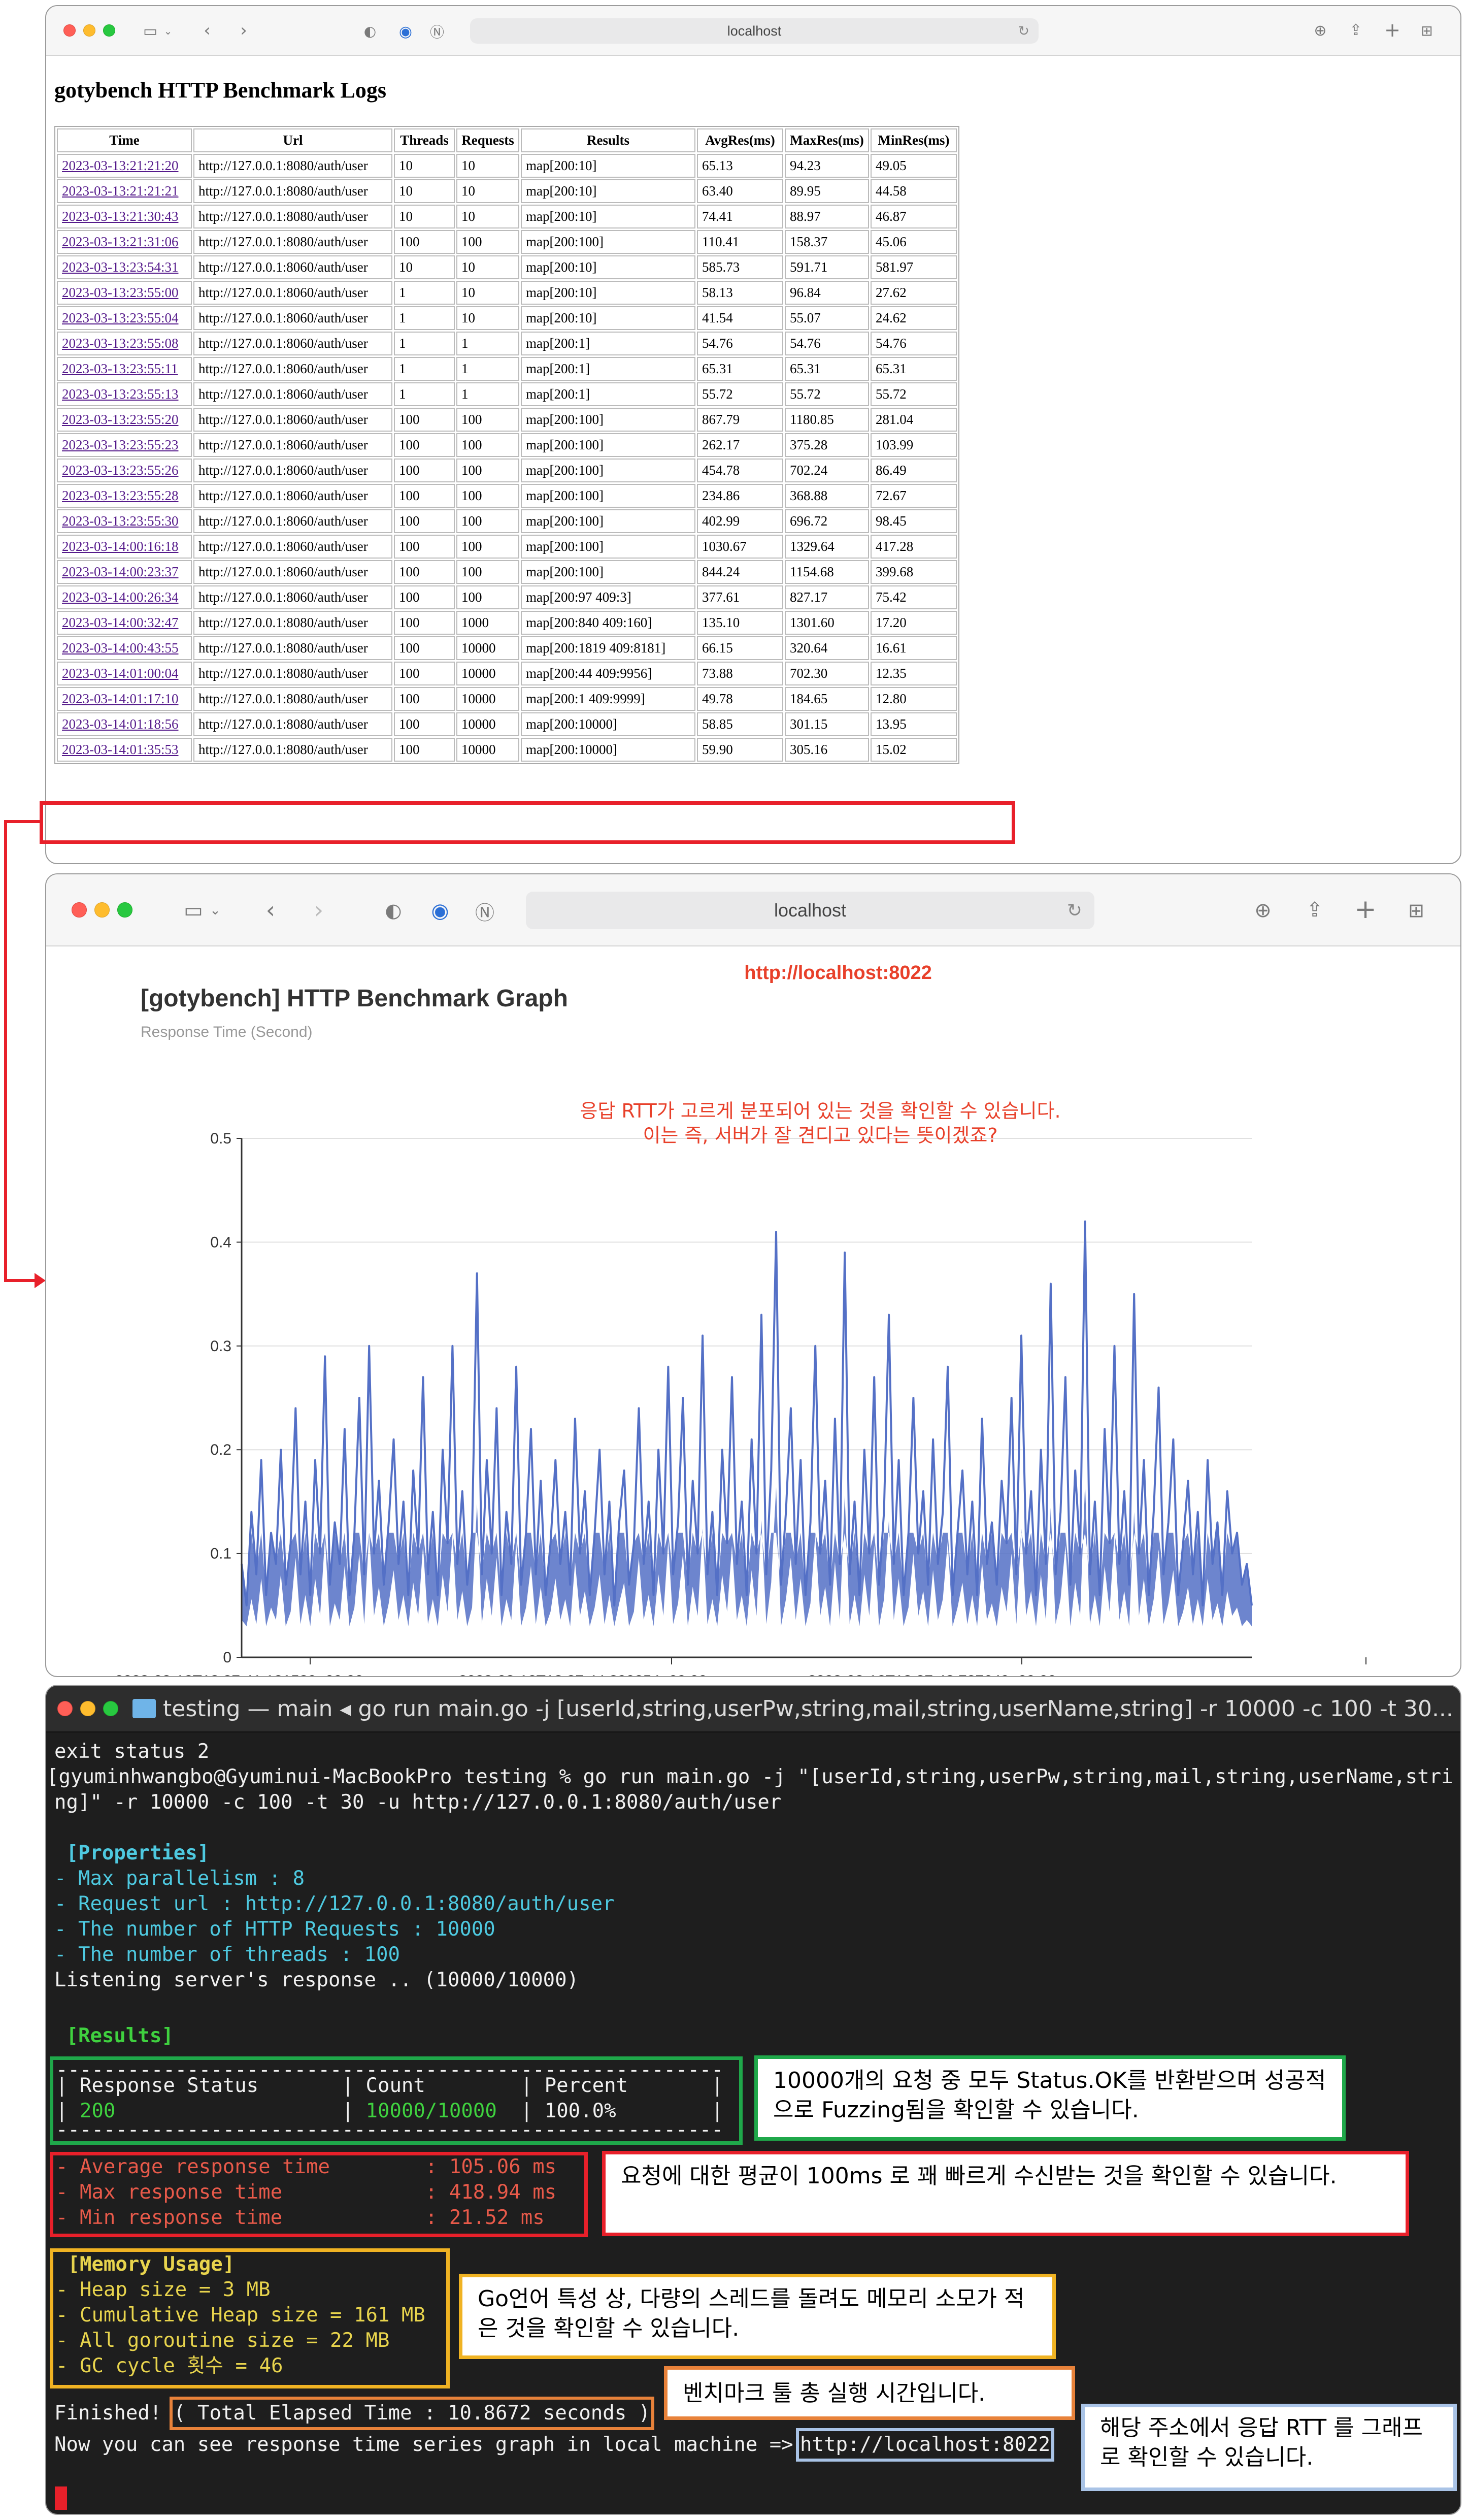 This screenshot has width=1468, height=2520. What do you see at coordinates (124, 394) in the screenshot?
I see `log-time-link: 2023-03-13:23:55:13` at bounding box center [124, 394].